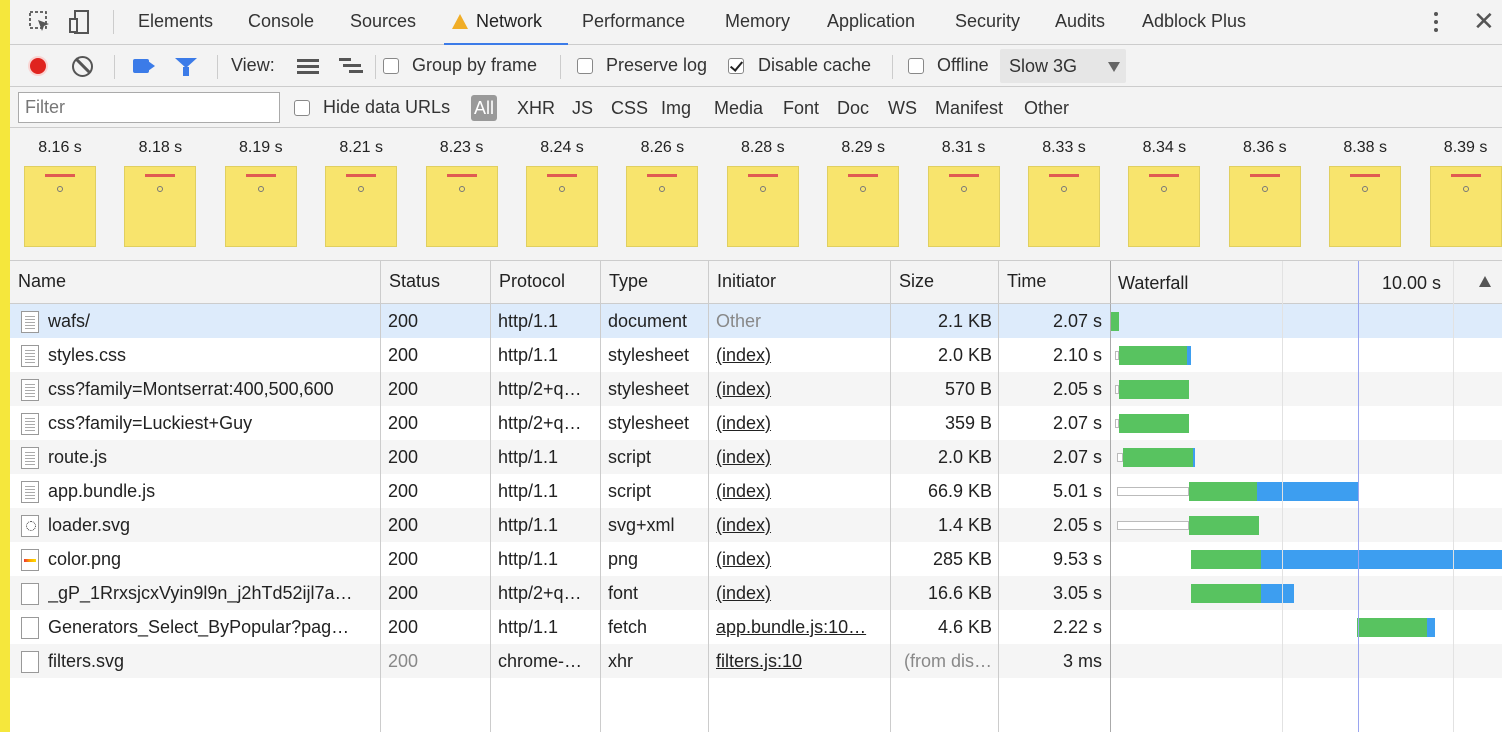 The width and height of the screenshot is (1502, 732). Describe the element at coordinates (1459, 194) in the screenshot. I see `filmstrip-frame: 8.39 s` at that location.